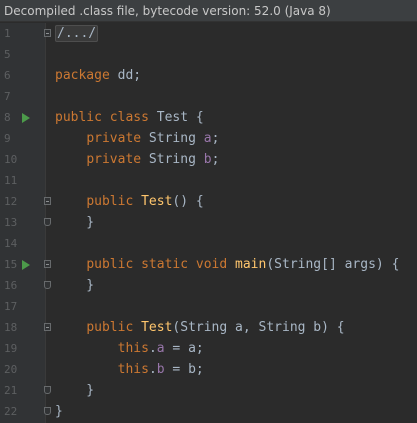 The height and width of the screenshot is (423, 417). Describe the element at coordinates (11, 348) in the screenshot. I see `line-number: 19` at that location.